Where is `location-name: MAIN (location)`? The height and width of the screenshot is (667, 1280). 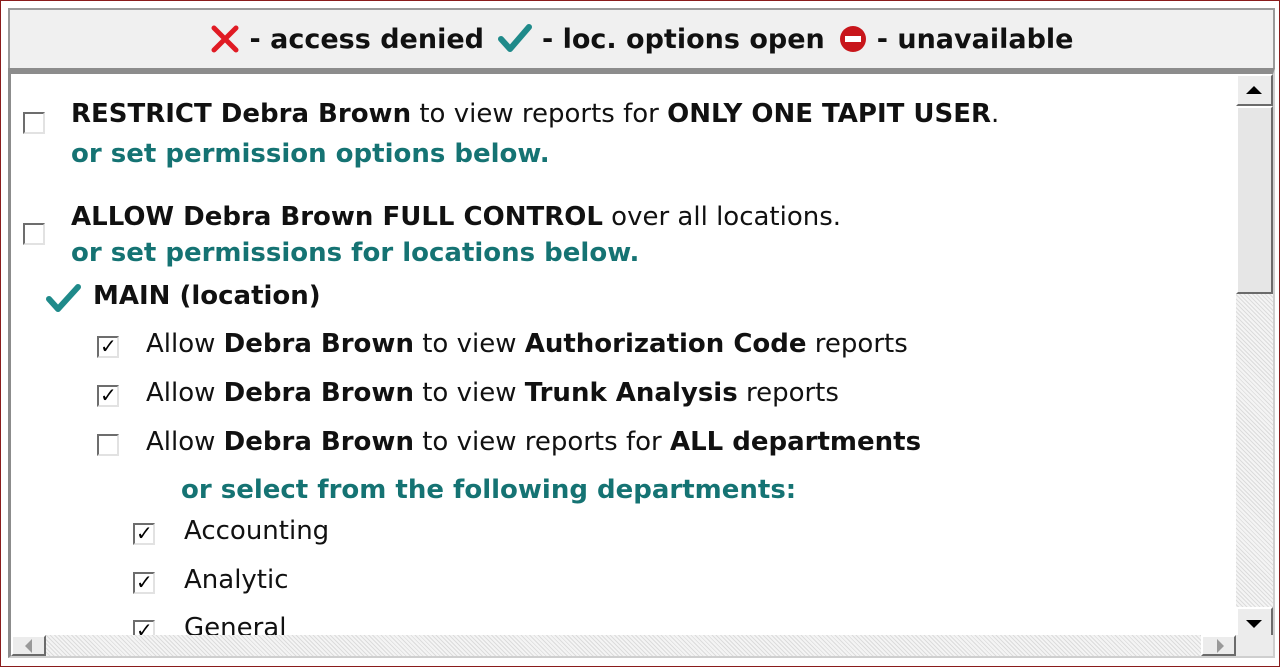 location-name: MAIN (location) is located at coordinates (207, 296).